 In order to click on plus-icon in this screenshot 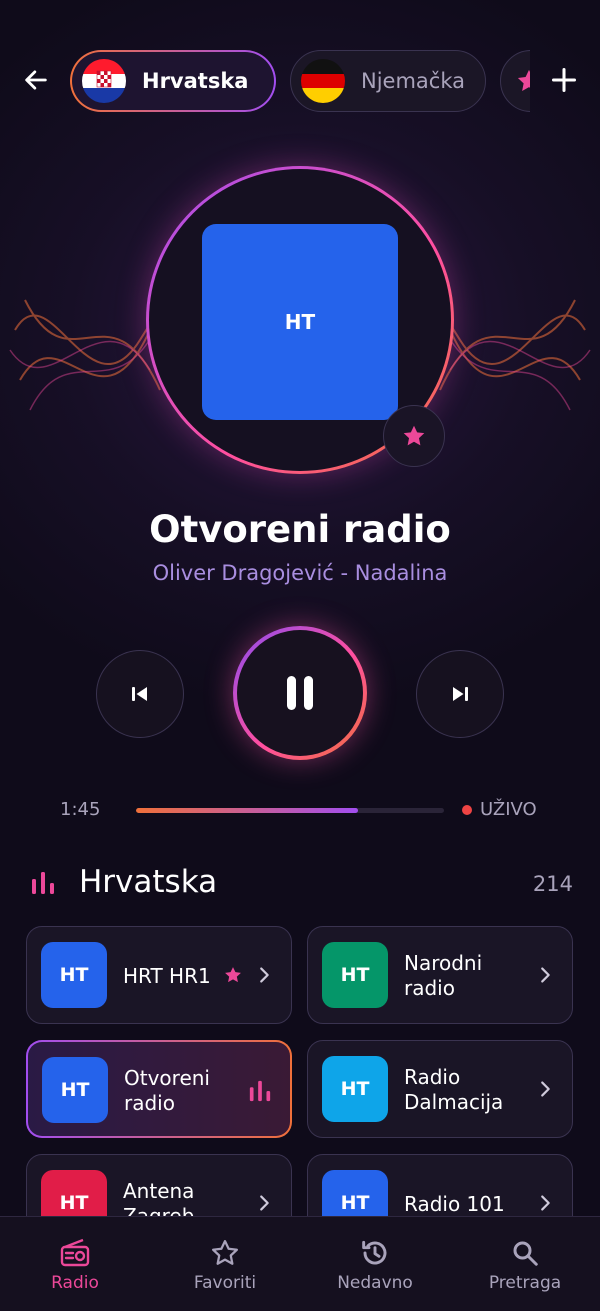, I will do `click(564, 80)`.